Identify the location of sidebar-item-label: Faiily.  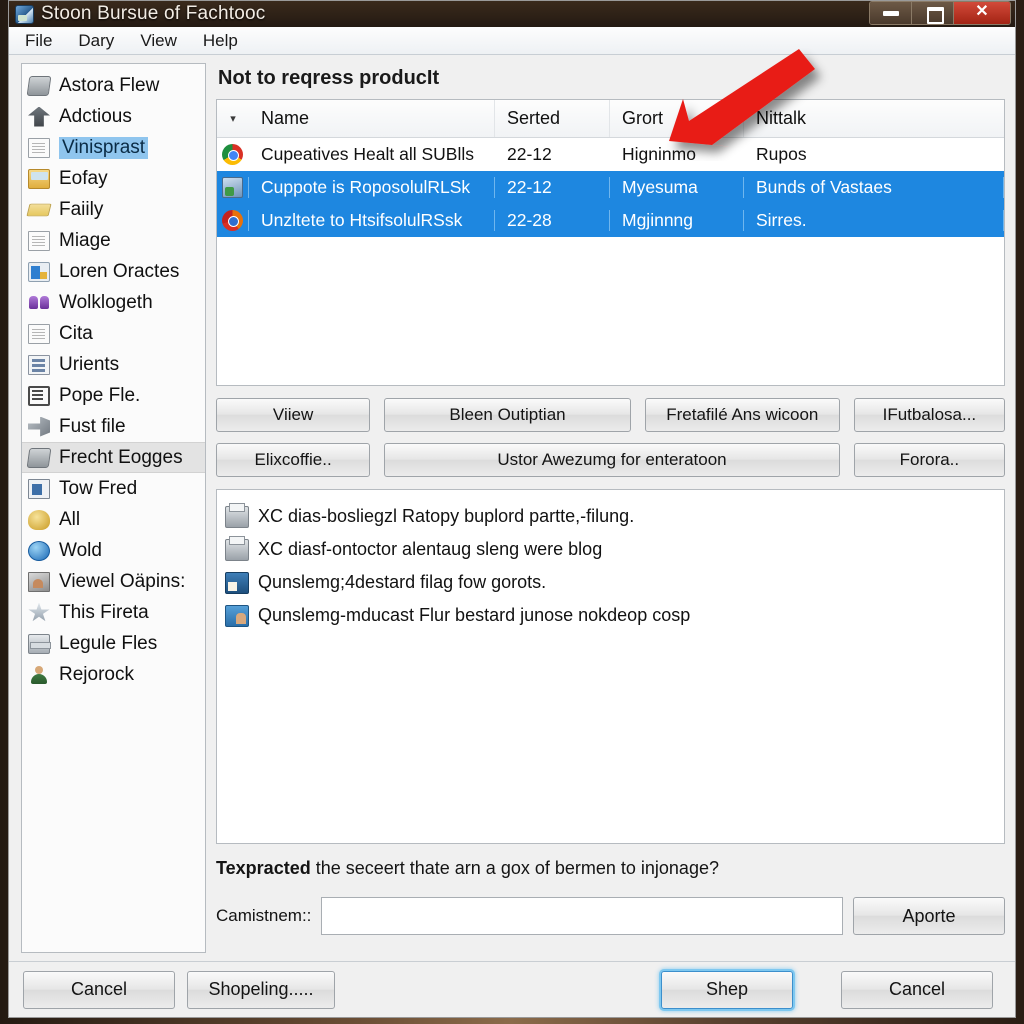
(81, 209).